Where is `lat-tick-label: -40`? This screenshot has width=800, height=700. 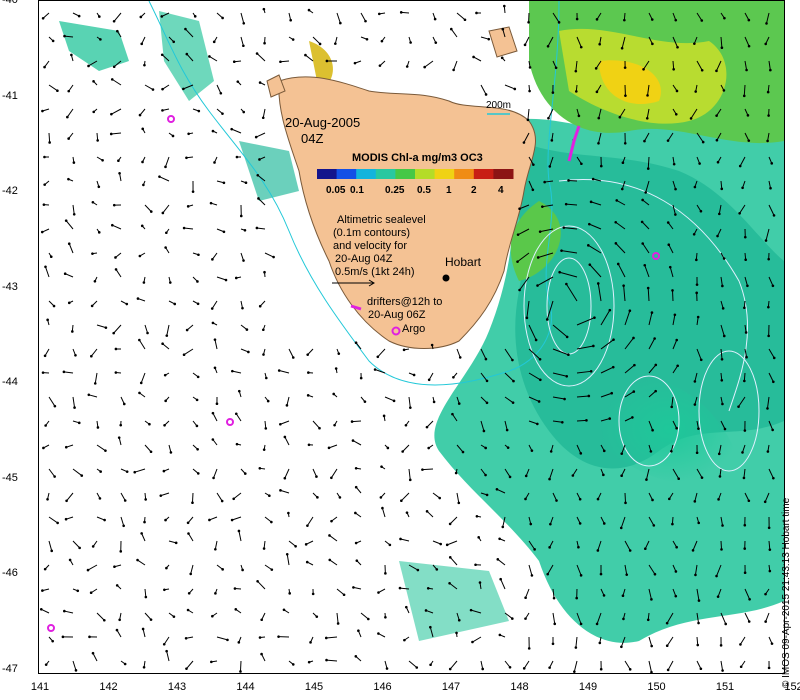 lat-tick-label: -40 is located at coordinates (10, 3).